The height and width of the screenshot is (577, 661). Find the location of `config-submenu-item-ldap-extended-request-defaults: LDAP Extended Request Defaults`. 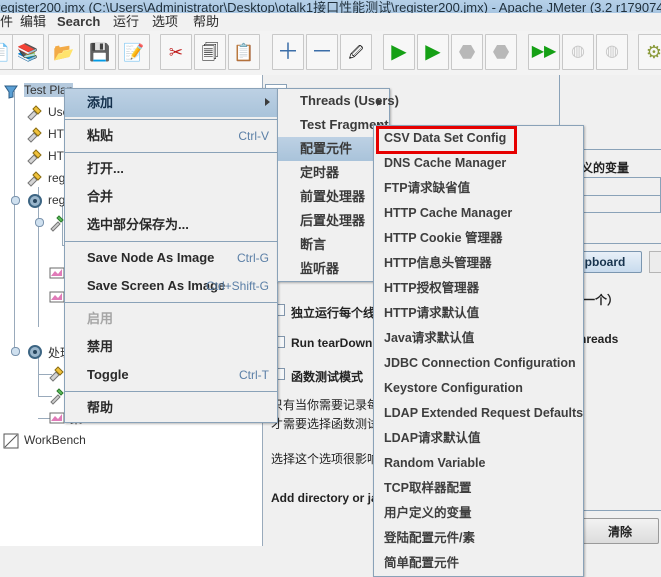

config-submenu-item-ldap-extended-request-defaults: LDAP Extended Request Defaults is located at coordinates (478, 413).